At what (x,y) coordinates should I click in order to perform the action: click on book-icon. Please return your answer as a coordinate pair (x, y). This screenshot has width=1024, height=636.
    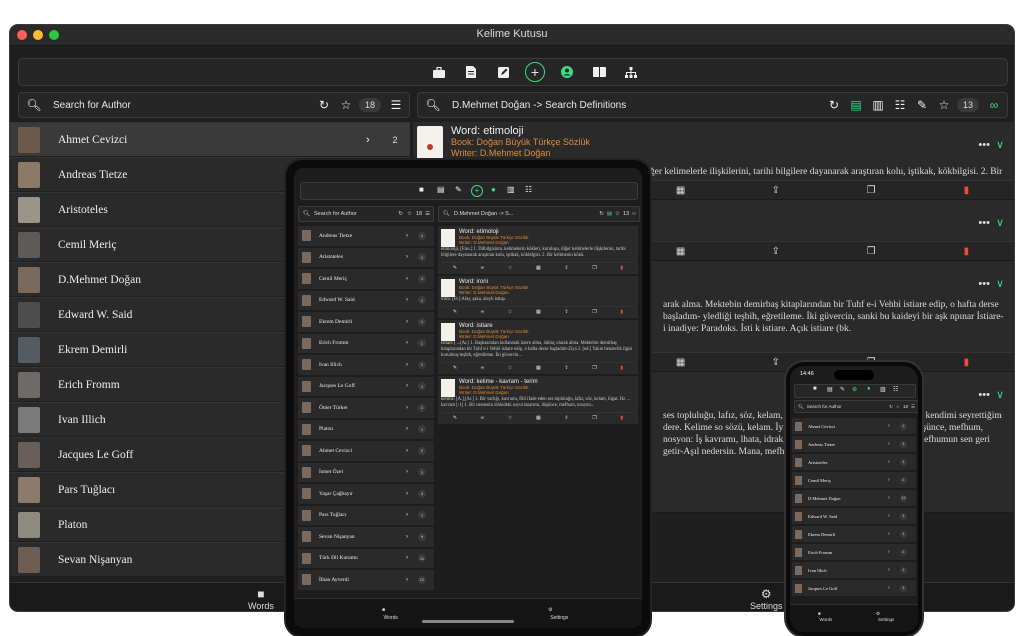
    Looking at the image, I should click on (599, 72).